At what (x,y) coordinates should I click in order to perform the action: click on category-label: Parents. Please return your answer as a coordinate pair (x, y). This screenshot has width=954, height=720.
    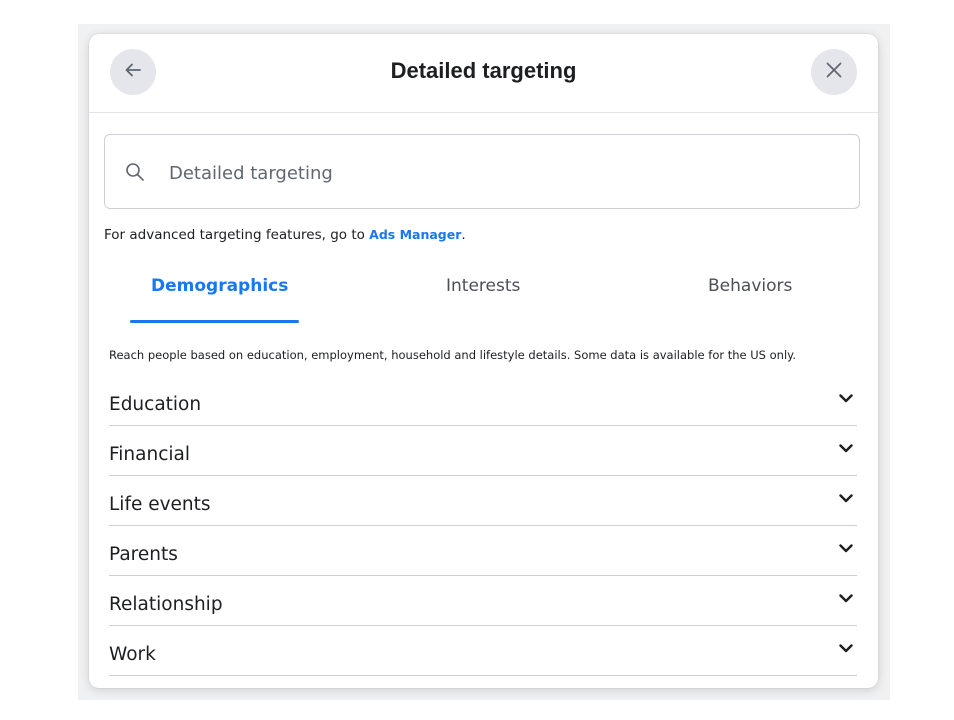
    Looking at the image, I should click on (143, 554).